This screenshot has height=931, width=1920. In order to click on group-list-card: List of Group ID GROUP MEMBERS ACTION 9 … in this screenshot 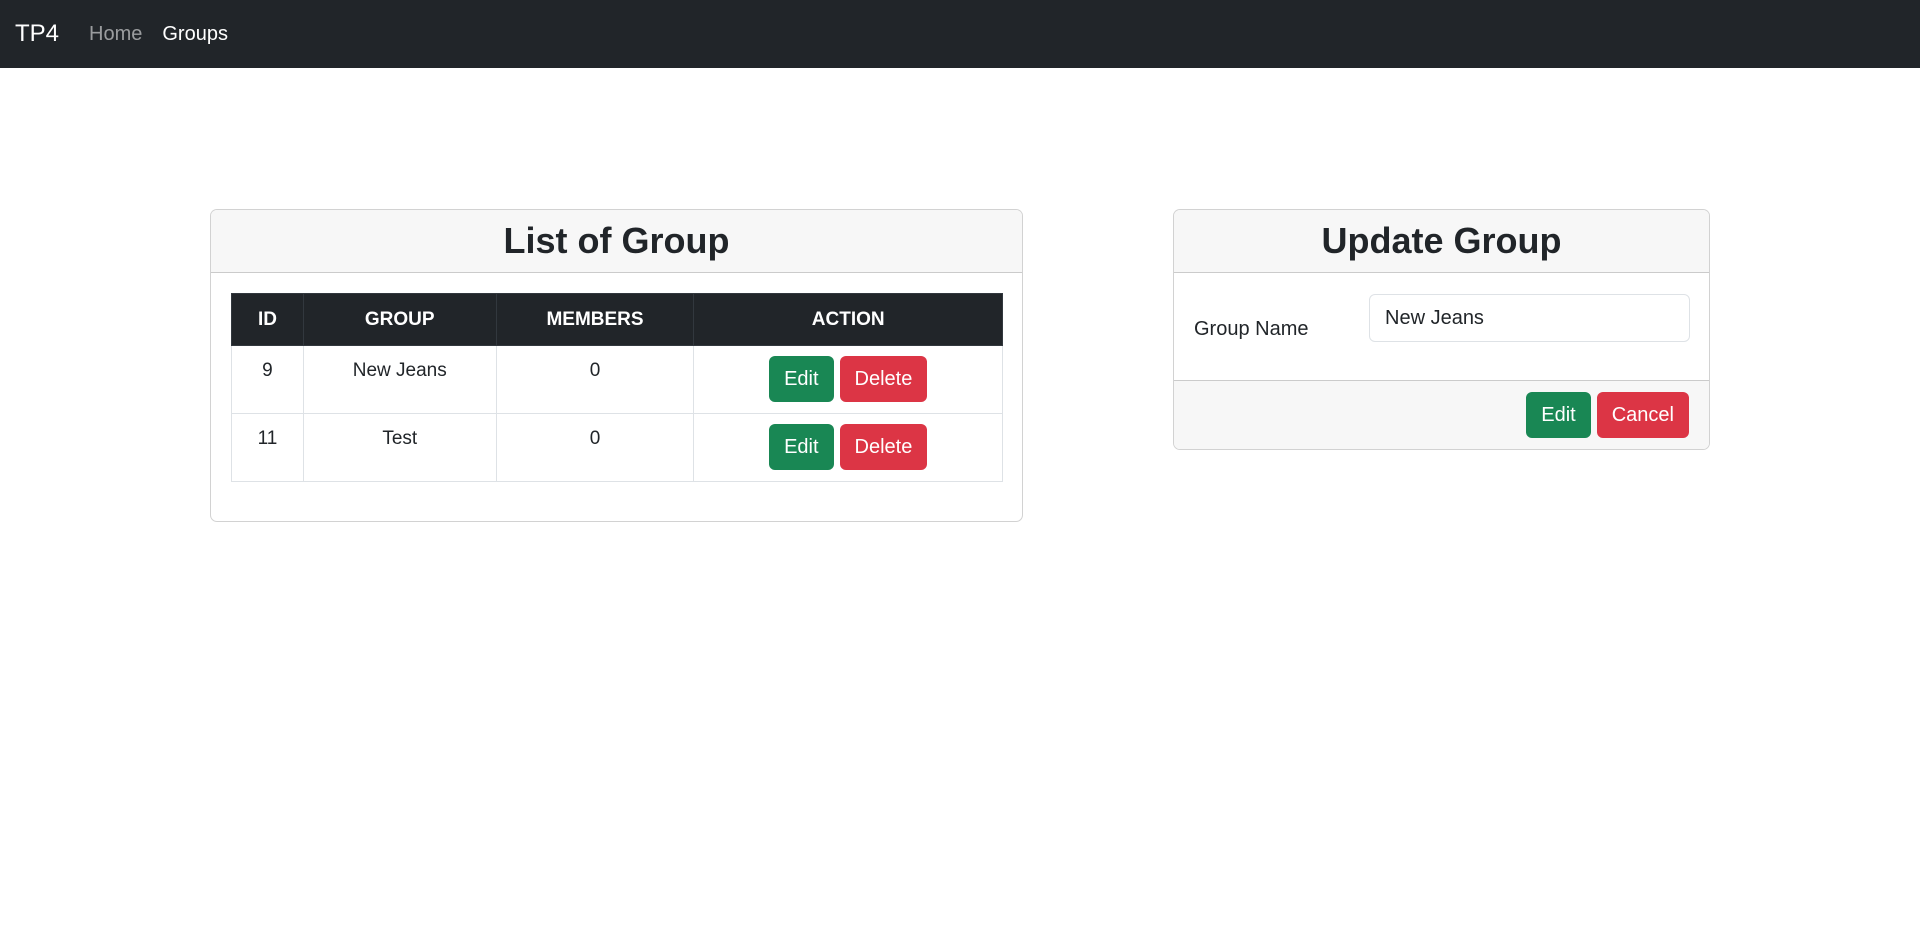, I will do `click(616, 365)`.